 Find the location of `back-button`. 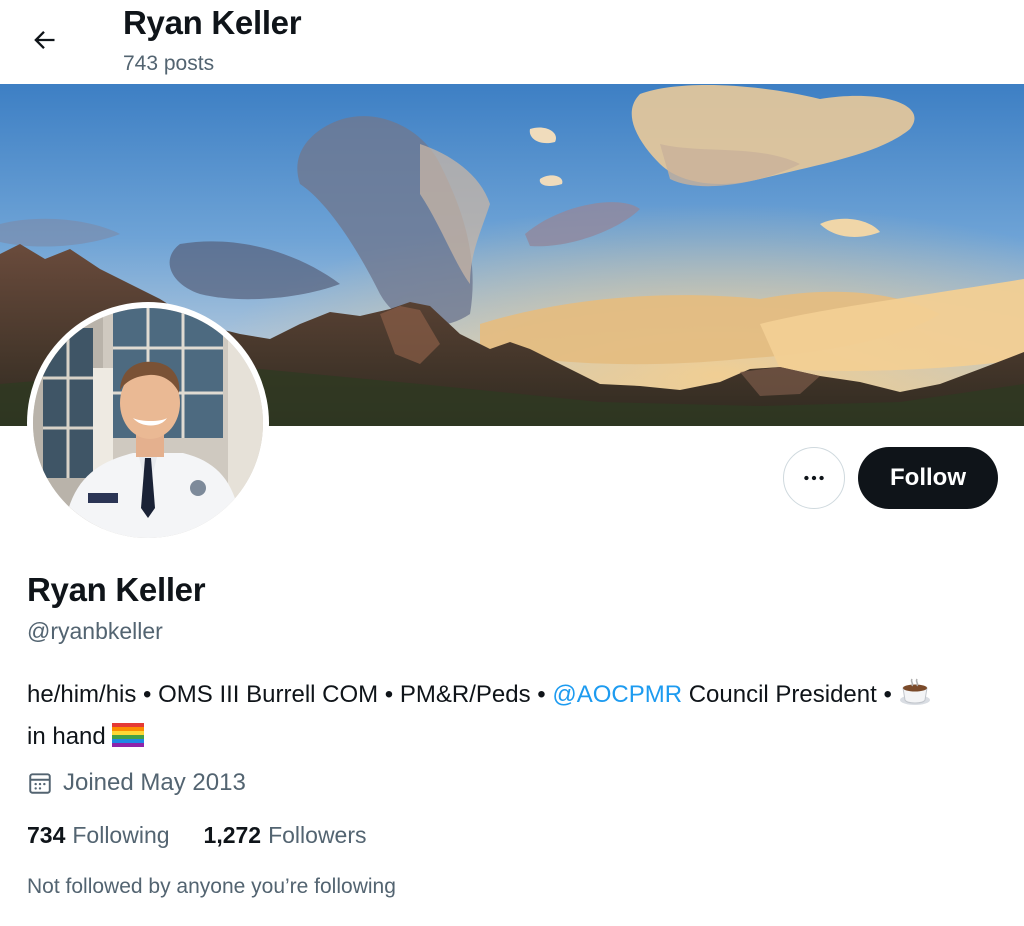

back-button is located at coordinates (44, 40).